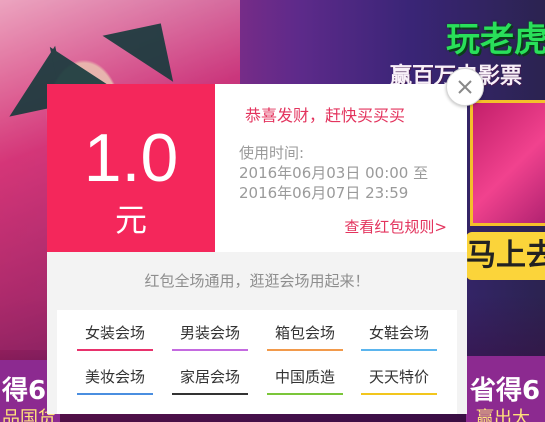 The width and height of the screenshot is (545, 422). Describe the element at coordinates (209, 333) in the screenshot. I see `venue-label: 男装会场` at that location.